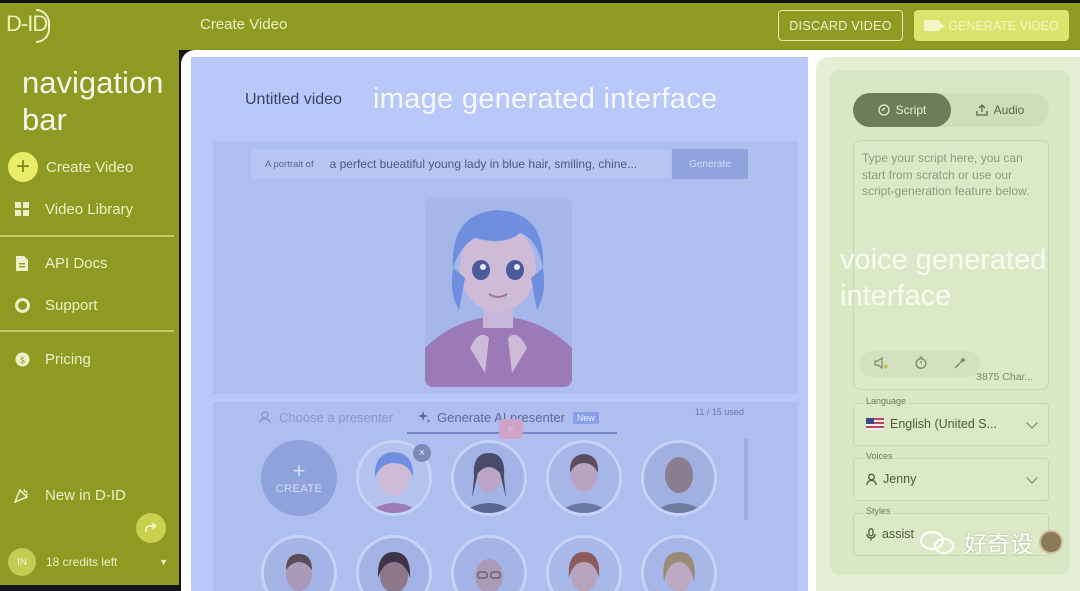 The width and height of the screenshot is (1080, 591). What do you see at coordinates (545, 99) in the screenshot?
I see `image-interface-annotation: image generated interface` at bounding box center [545, 99].